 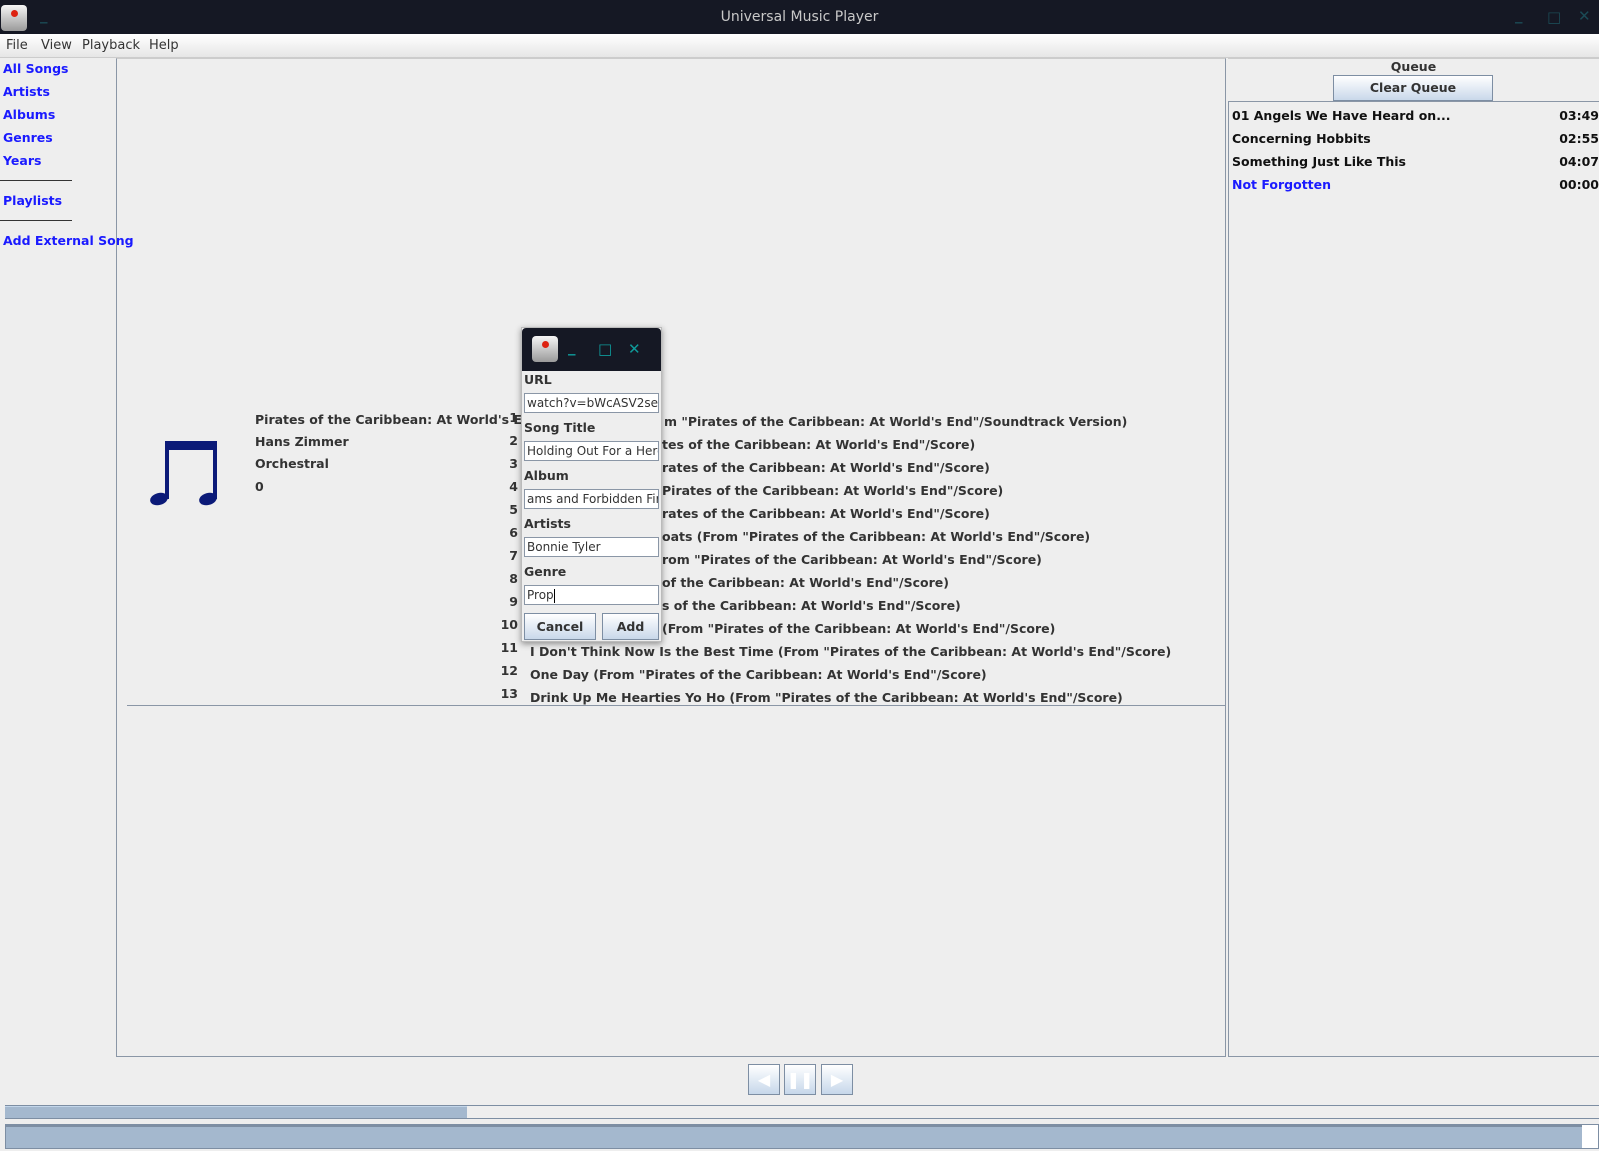 What do you see at coordinates (1415, 138) in the screenshot?
I see `queue-item: Concerning Hobbits 02:55` at bounding box center [1415, 138].